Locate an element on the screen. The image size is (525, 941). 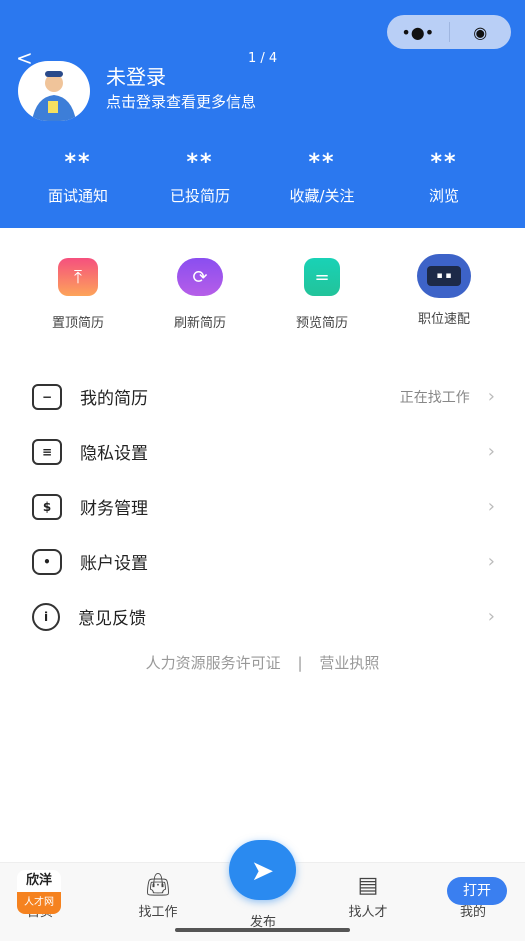
logo-text: 欣洋 is located at coordinates (38, 880).